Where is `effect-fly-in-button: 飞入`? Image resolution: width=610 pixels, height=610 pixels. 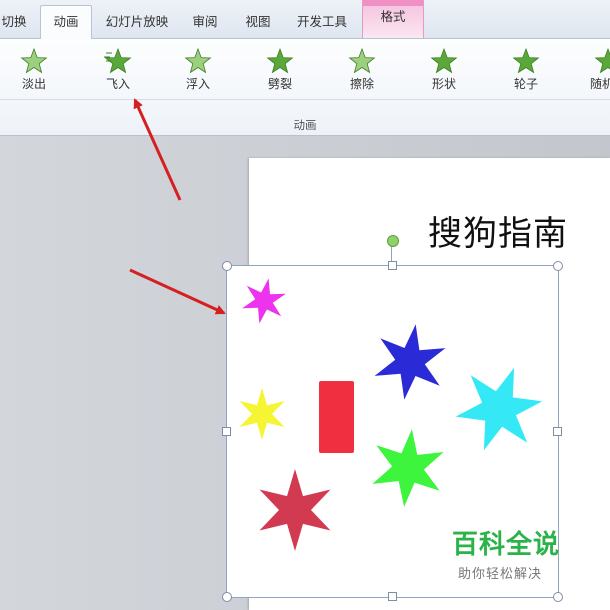
effect-fly-in-button: 飞入 is located at coordinates (118, 71).